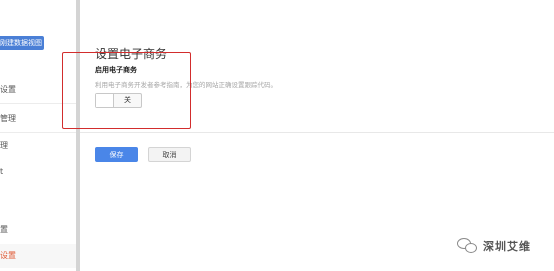 Image resolution: width=554 pixels, height=271 pixels. I want to click on section-divider, so click(317, 132).